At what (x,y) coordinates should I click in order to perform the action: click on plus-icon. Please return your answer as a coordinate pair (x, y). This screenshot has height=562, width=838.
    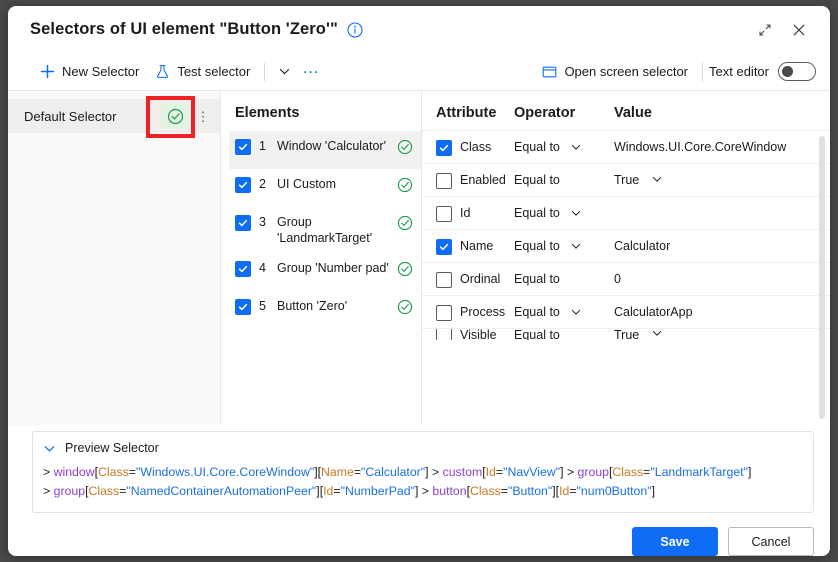
    Looking at the image, I should click on (47, 71).